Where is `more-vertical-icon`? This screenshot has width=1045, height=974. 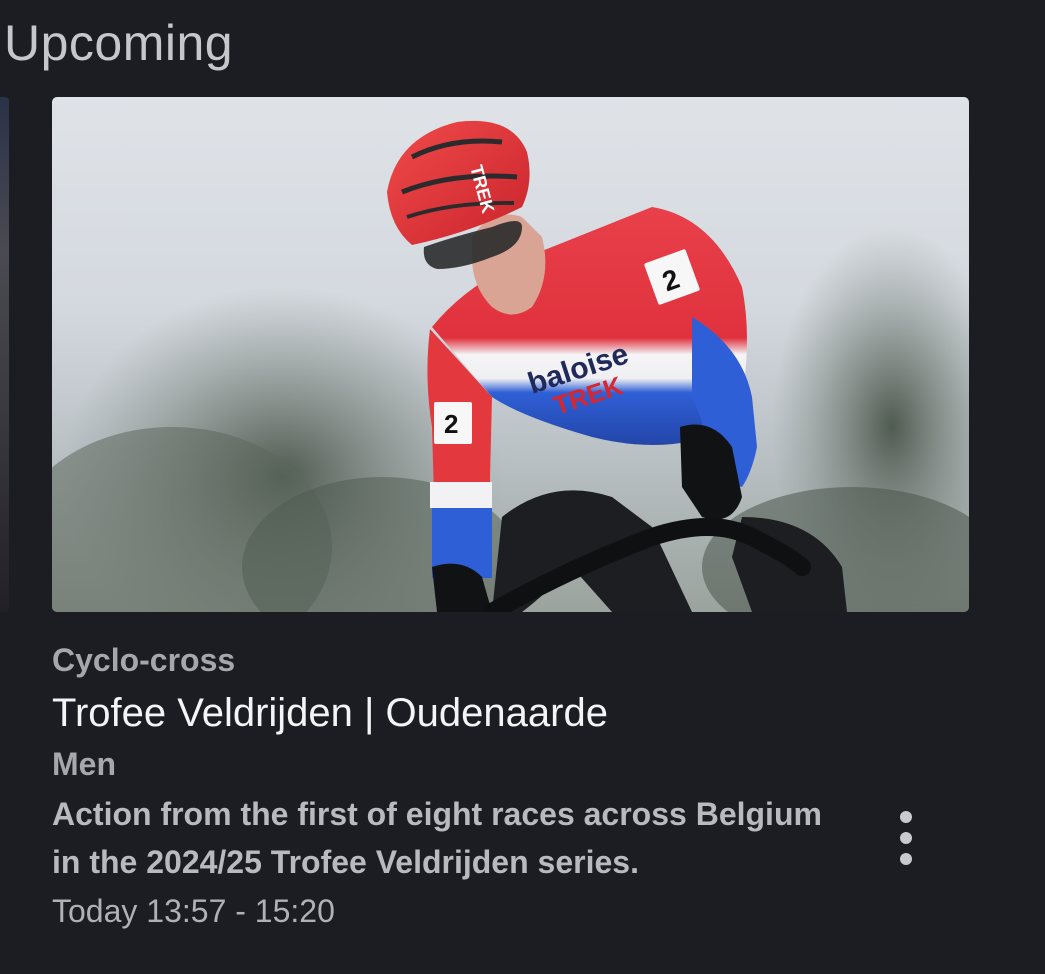 more-vertical-icon is located at coordinates (906, 838).